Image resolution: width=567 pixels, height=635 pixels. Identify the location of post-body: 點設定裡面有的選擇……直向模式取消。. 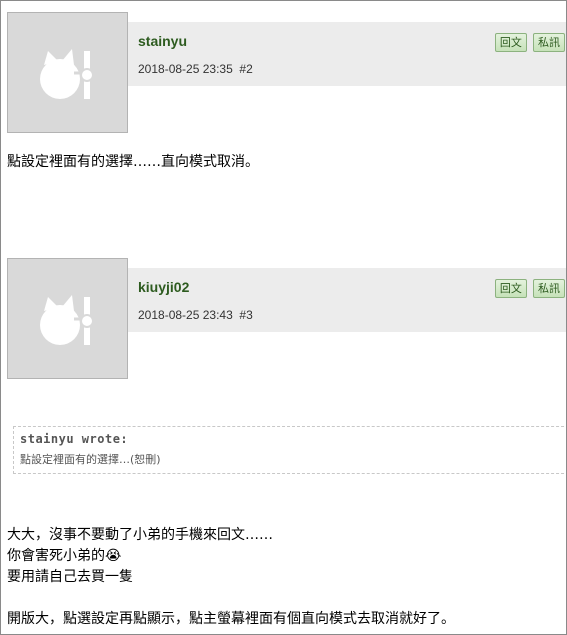
(133, 162).